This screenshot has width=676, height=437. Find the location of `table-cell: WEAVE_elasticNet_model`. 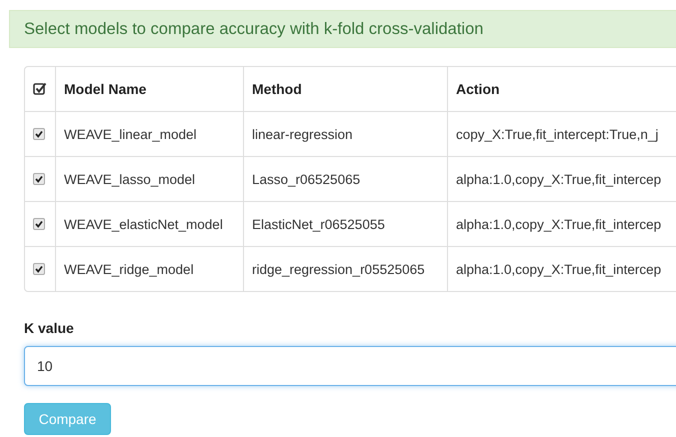

table-cell: WEAVE_elasticNet_model is located at coordinates (143, 224).